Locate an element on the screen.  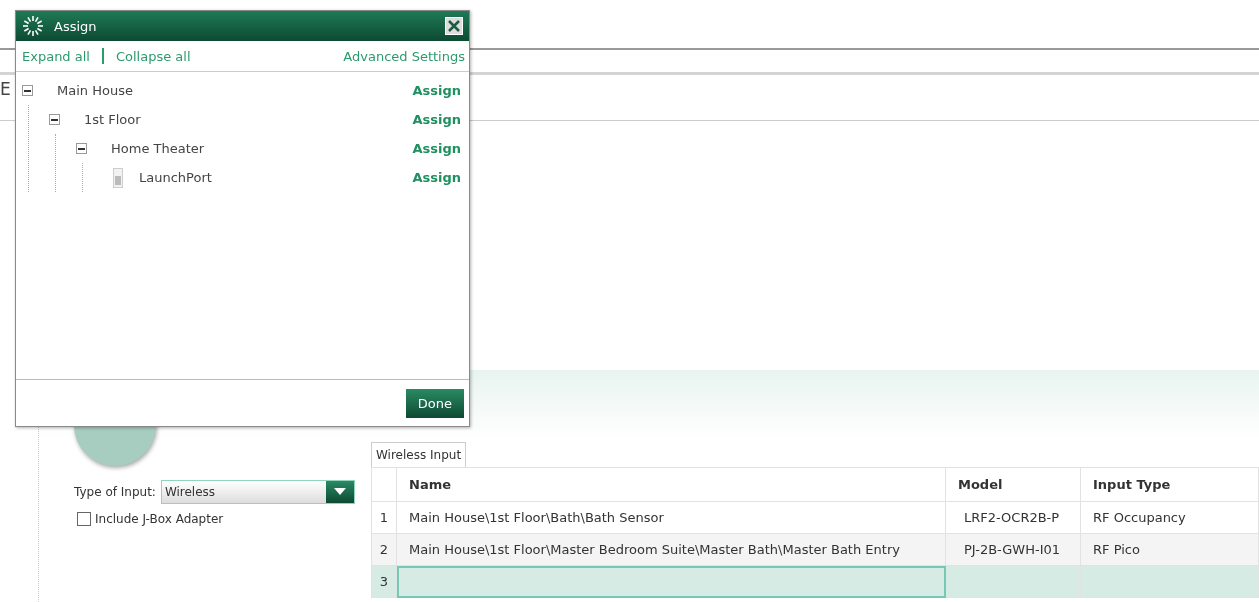
heading-fragment: E is located at coordinates (5, 88).